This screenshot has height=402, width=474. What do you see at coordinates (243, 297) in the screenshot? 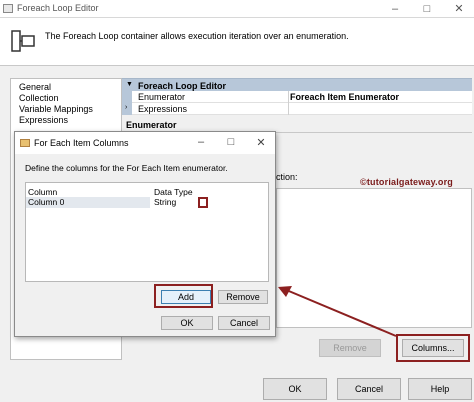
I see `dialog-remove-button: Remove` at bounding box center [243, 297].